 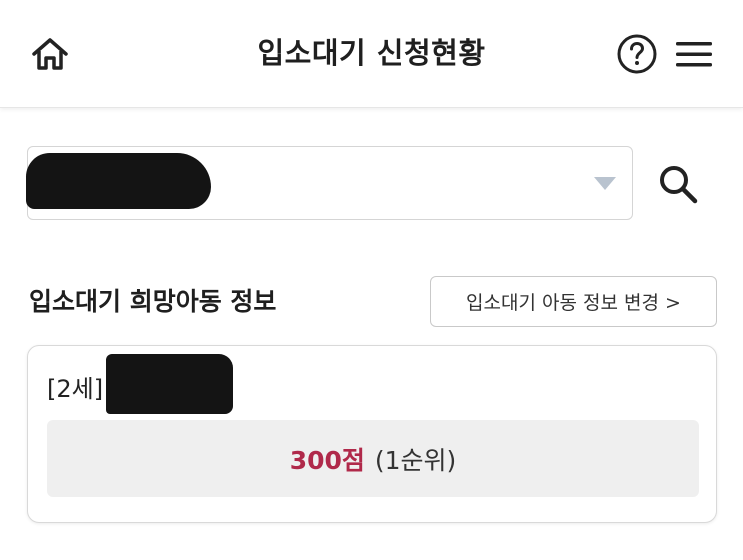 What do you see at coordinates (605, 183) in the screenshot?
I see `triangle-down-icon` at bounding box center [605, 183].